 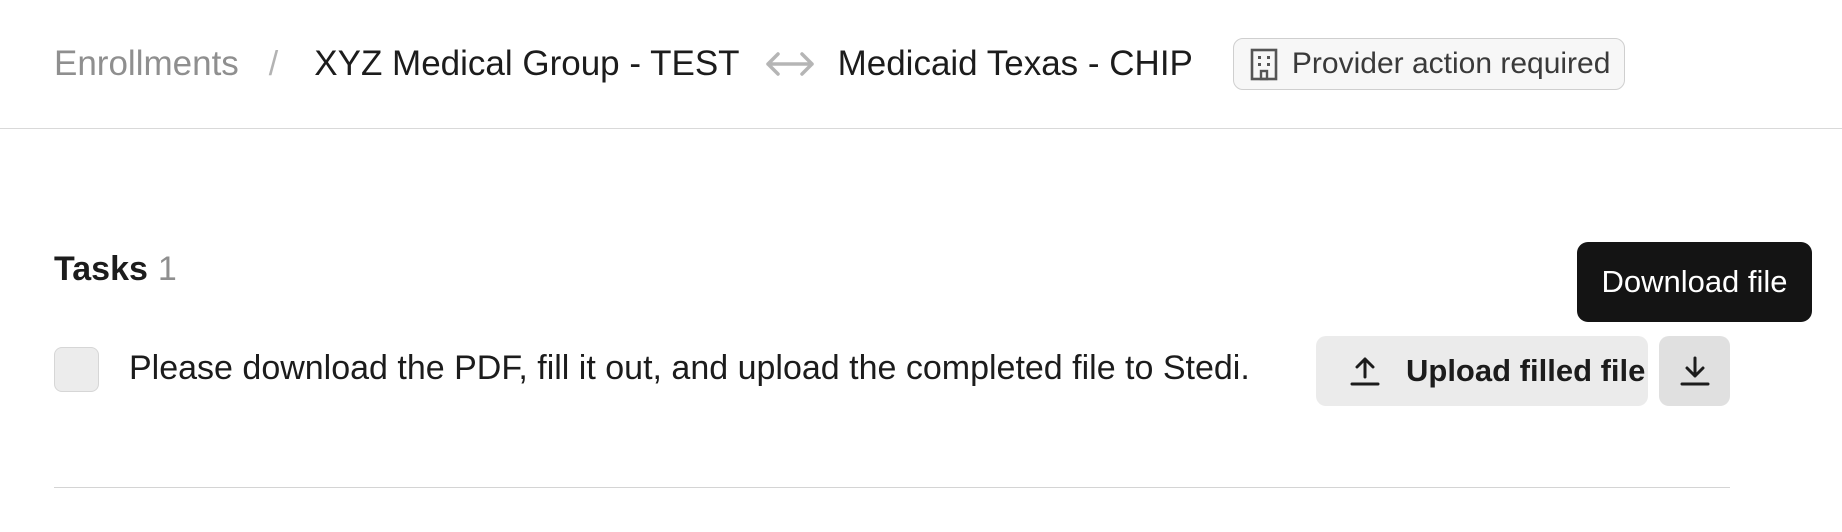 I want to click on upload-filled-file-button: Upload filled file, so click(x=1482, y=371).